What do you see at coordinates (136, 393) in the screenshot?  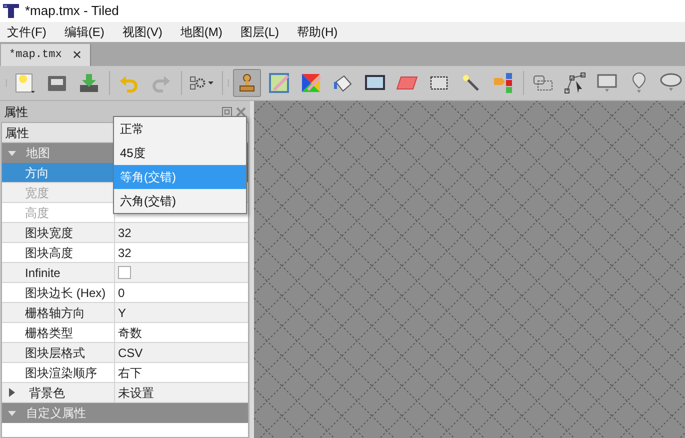 I see `property-value: 未设置` at bounding box center [136, 393].